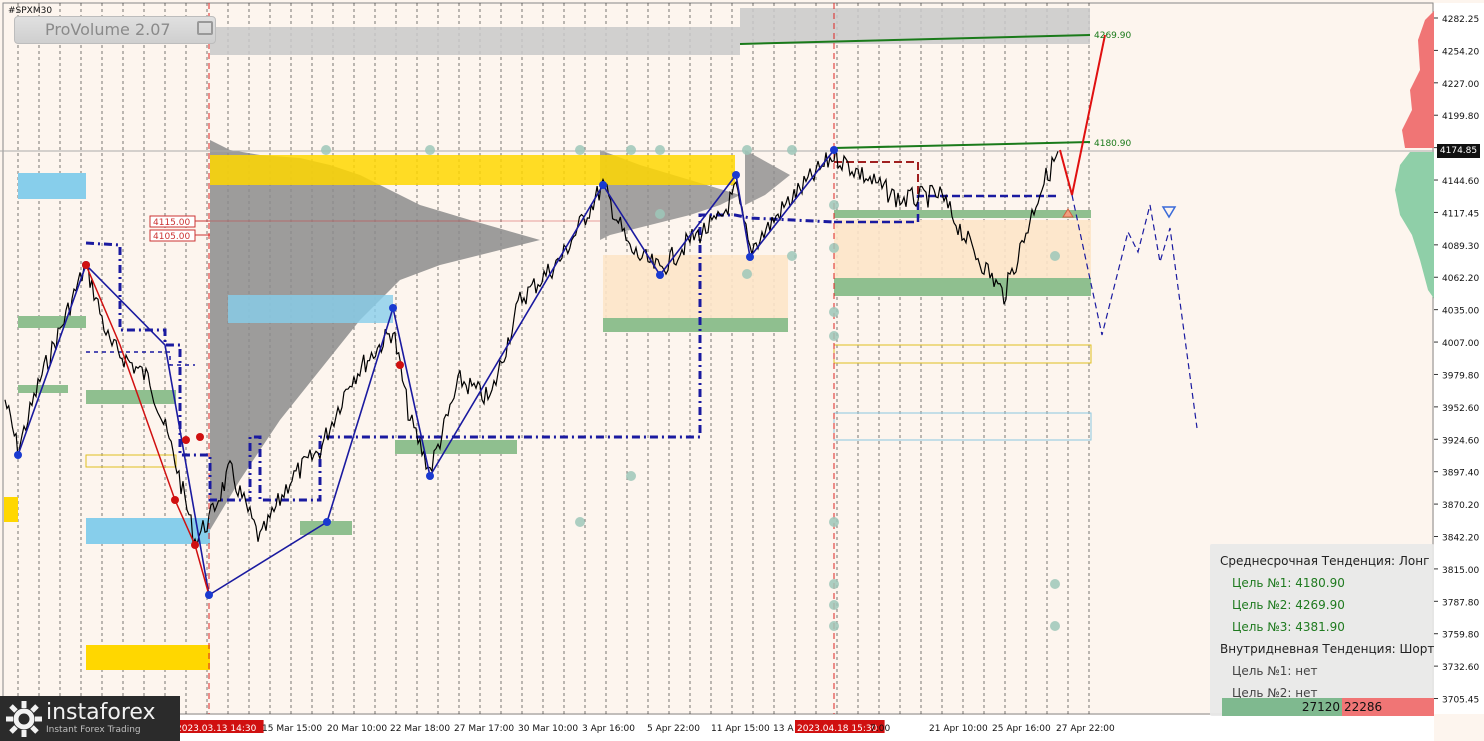 The height and width of the screenshot is (741, 1484). What do you see at coordinates (1460, 538) in the screenshot?
I see `price-tick-label: 3842.20` at bounding box center [1460, 538].